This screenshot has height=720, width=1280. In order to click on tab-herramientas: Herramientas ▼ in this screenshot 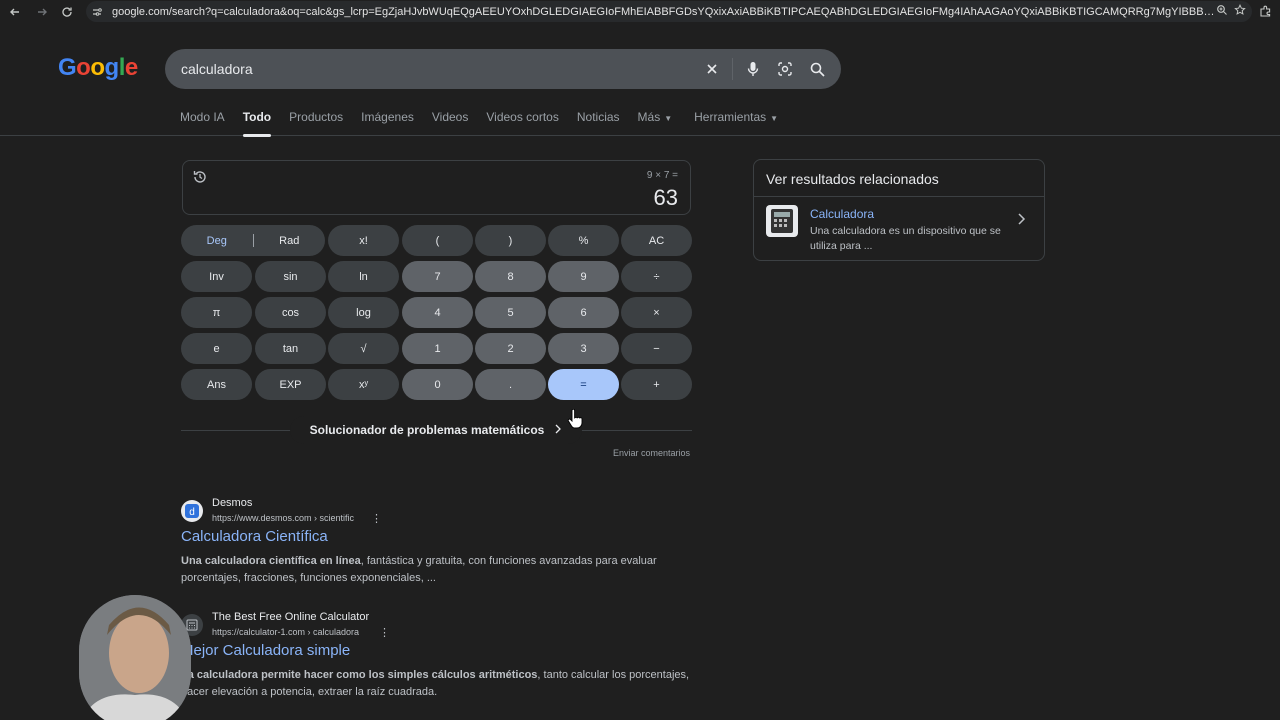, I will do `click(740, 121)`.